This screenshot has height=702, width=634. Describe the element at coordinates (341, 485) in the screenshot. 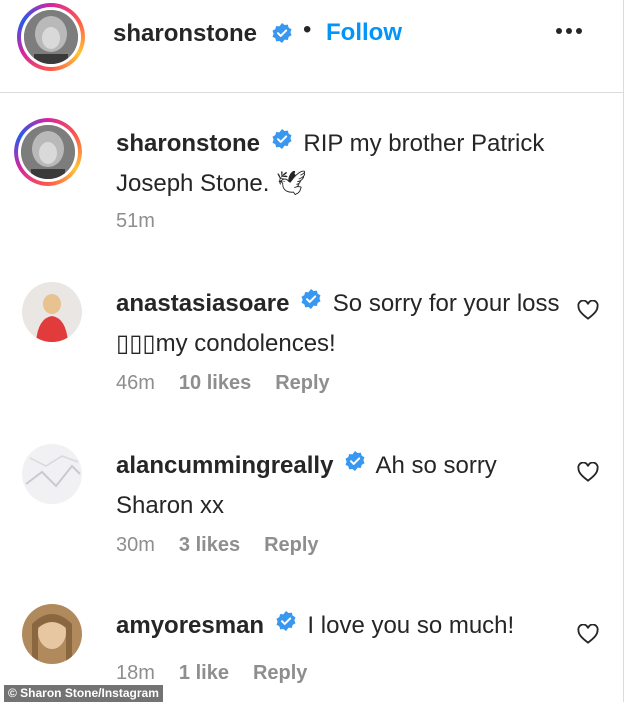

I see `comment-body: alancummingreally Ah so sorry Sharon xx` at that location.